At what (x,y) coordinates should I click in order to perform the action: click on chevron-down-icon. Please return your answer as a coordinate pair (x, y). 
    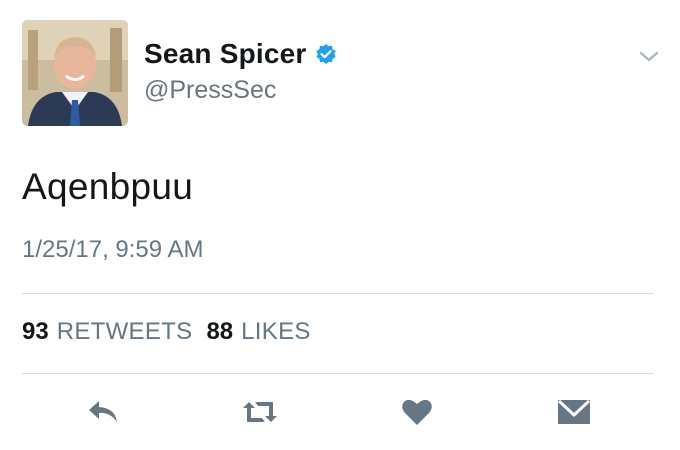
    Looking at the image, I should click on (649, 57).